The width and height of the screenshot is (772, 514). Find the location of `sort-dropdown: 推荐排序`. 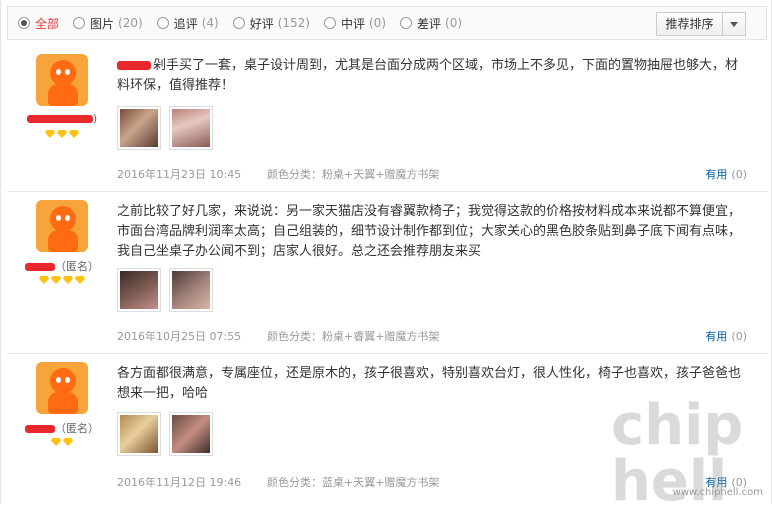

sort-dropdown: 推荐排序 is located at coordinates (701, 24).